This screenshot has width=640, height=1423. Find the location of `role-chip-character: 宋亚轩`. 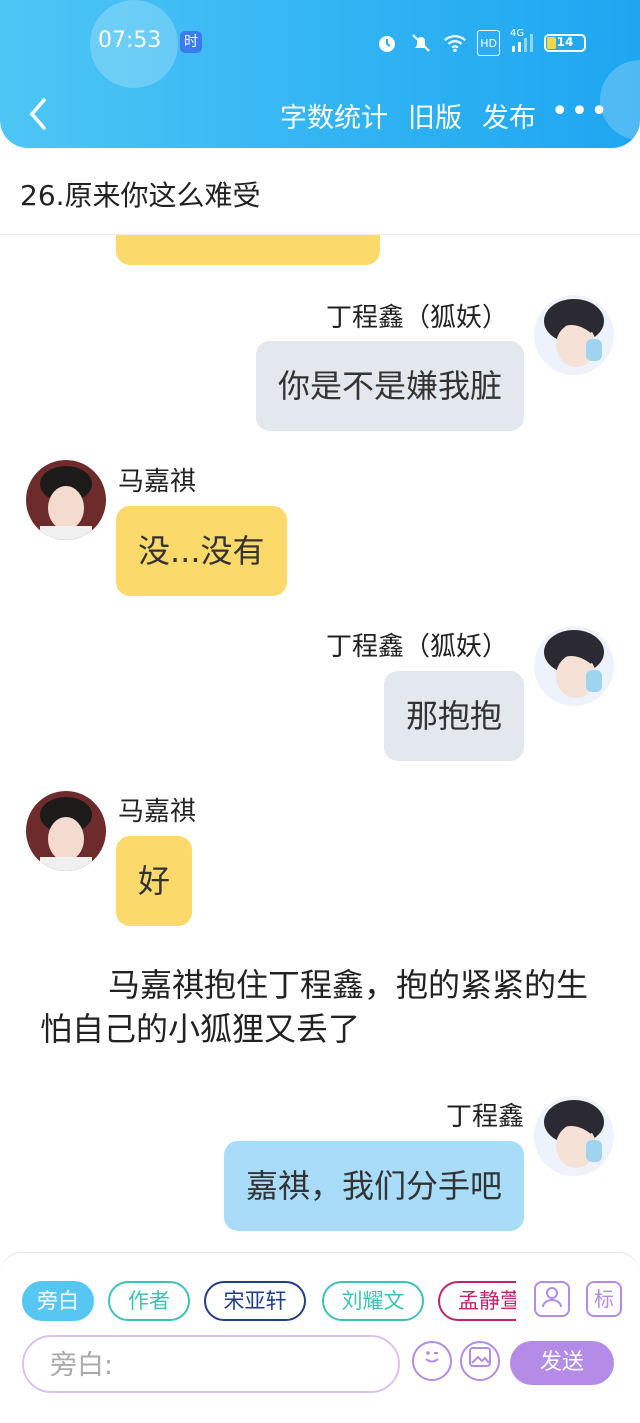

role-chip-character: 宋亚轩 is located at coordinates (255, 1301).